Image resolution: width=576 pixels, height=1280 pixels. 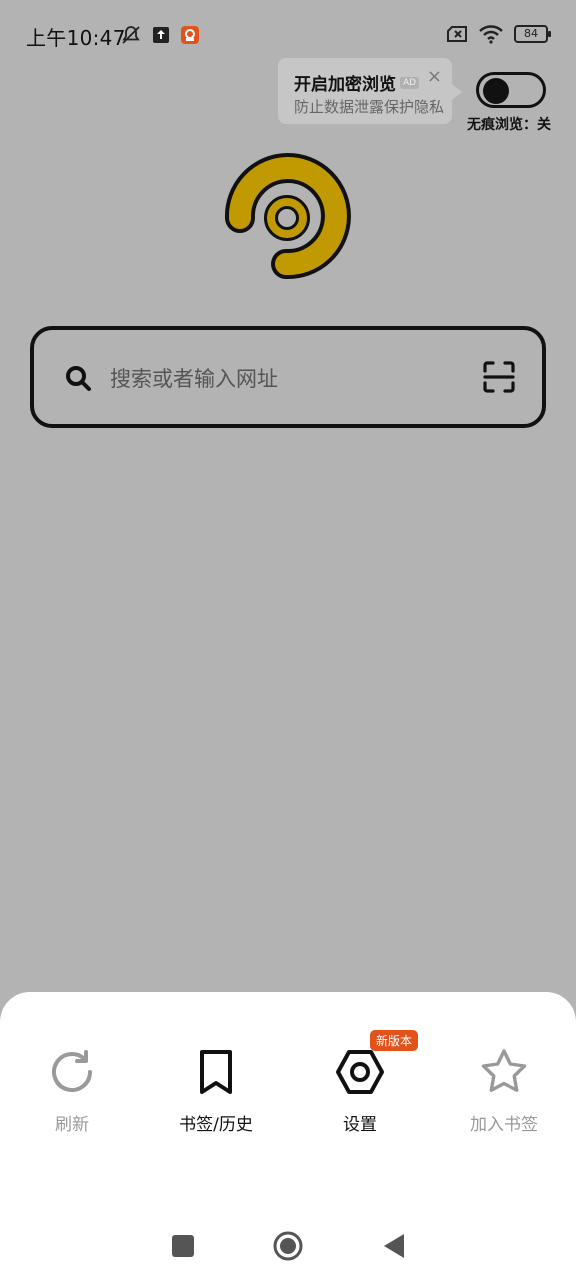 I want to click on add-bookmark-button: 加入书签, so click(x=504, y=1090).